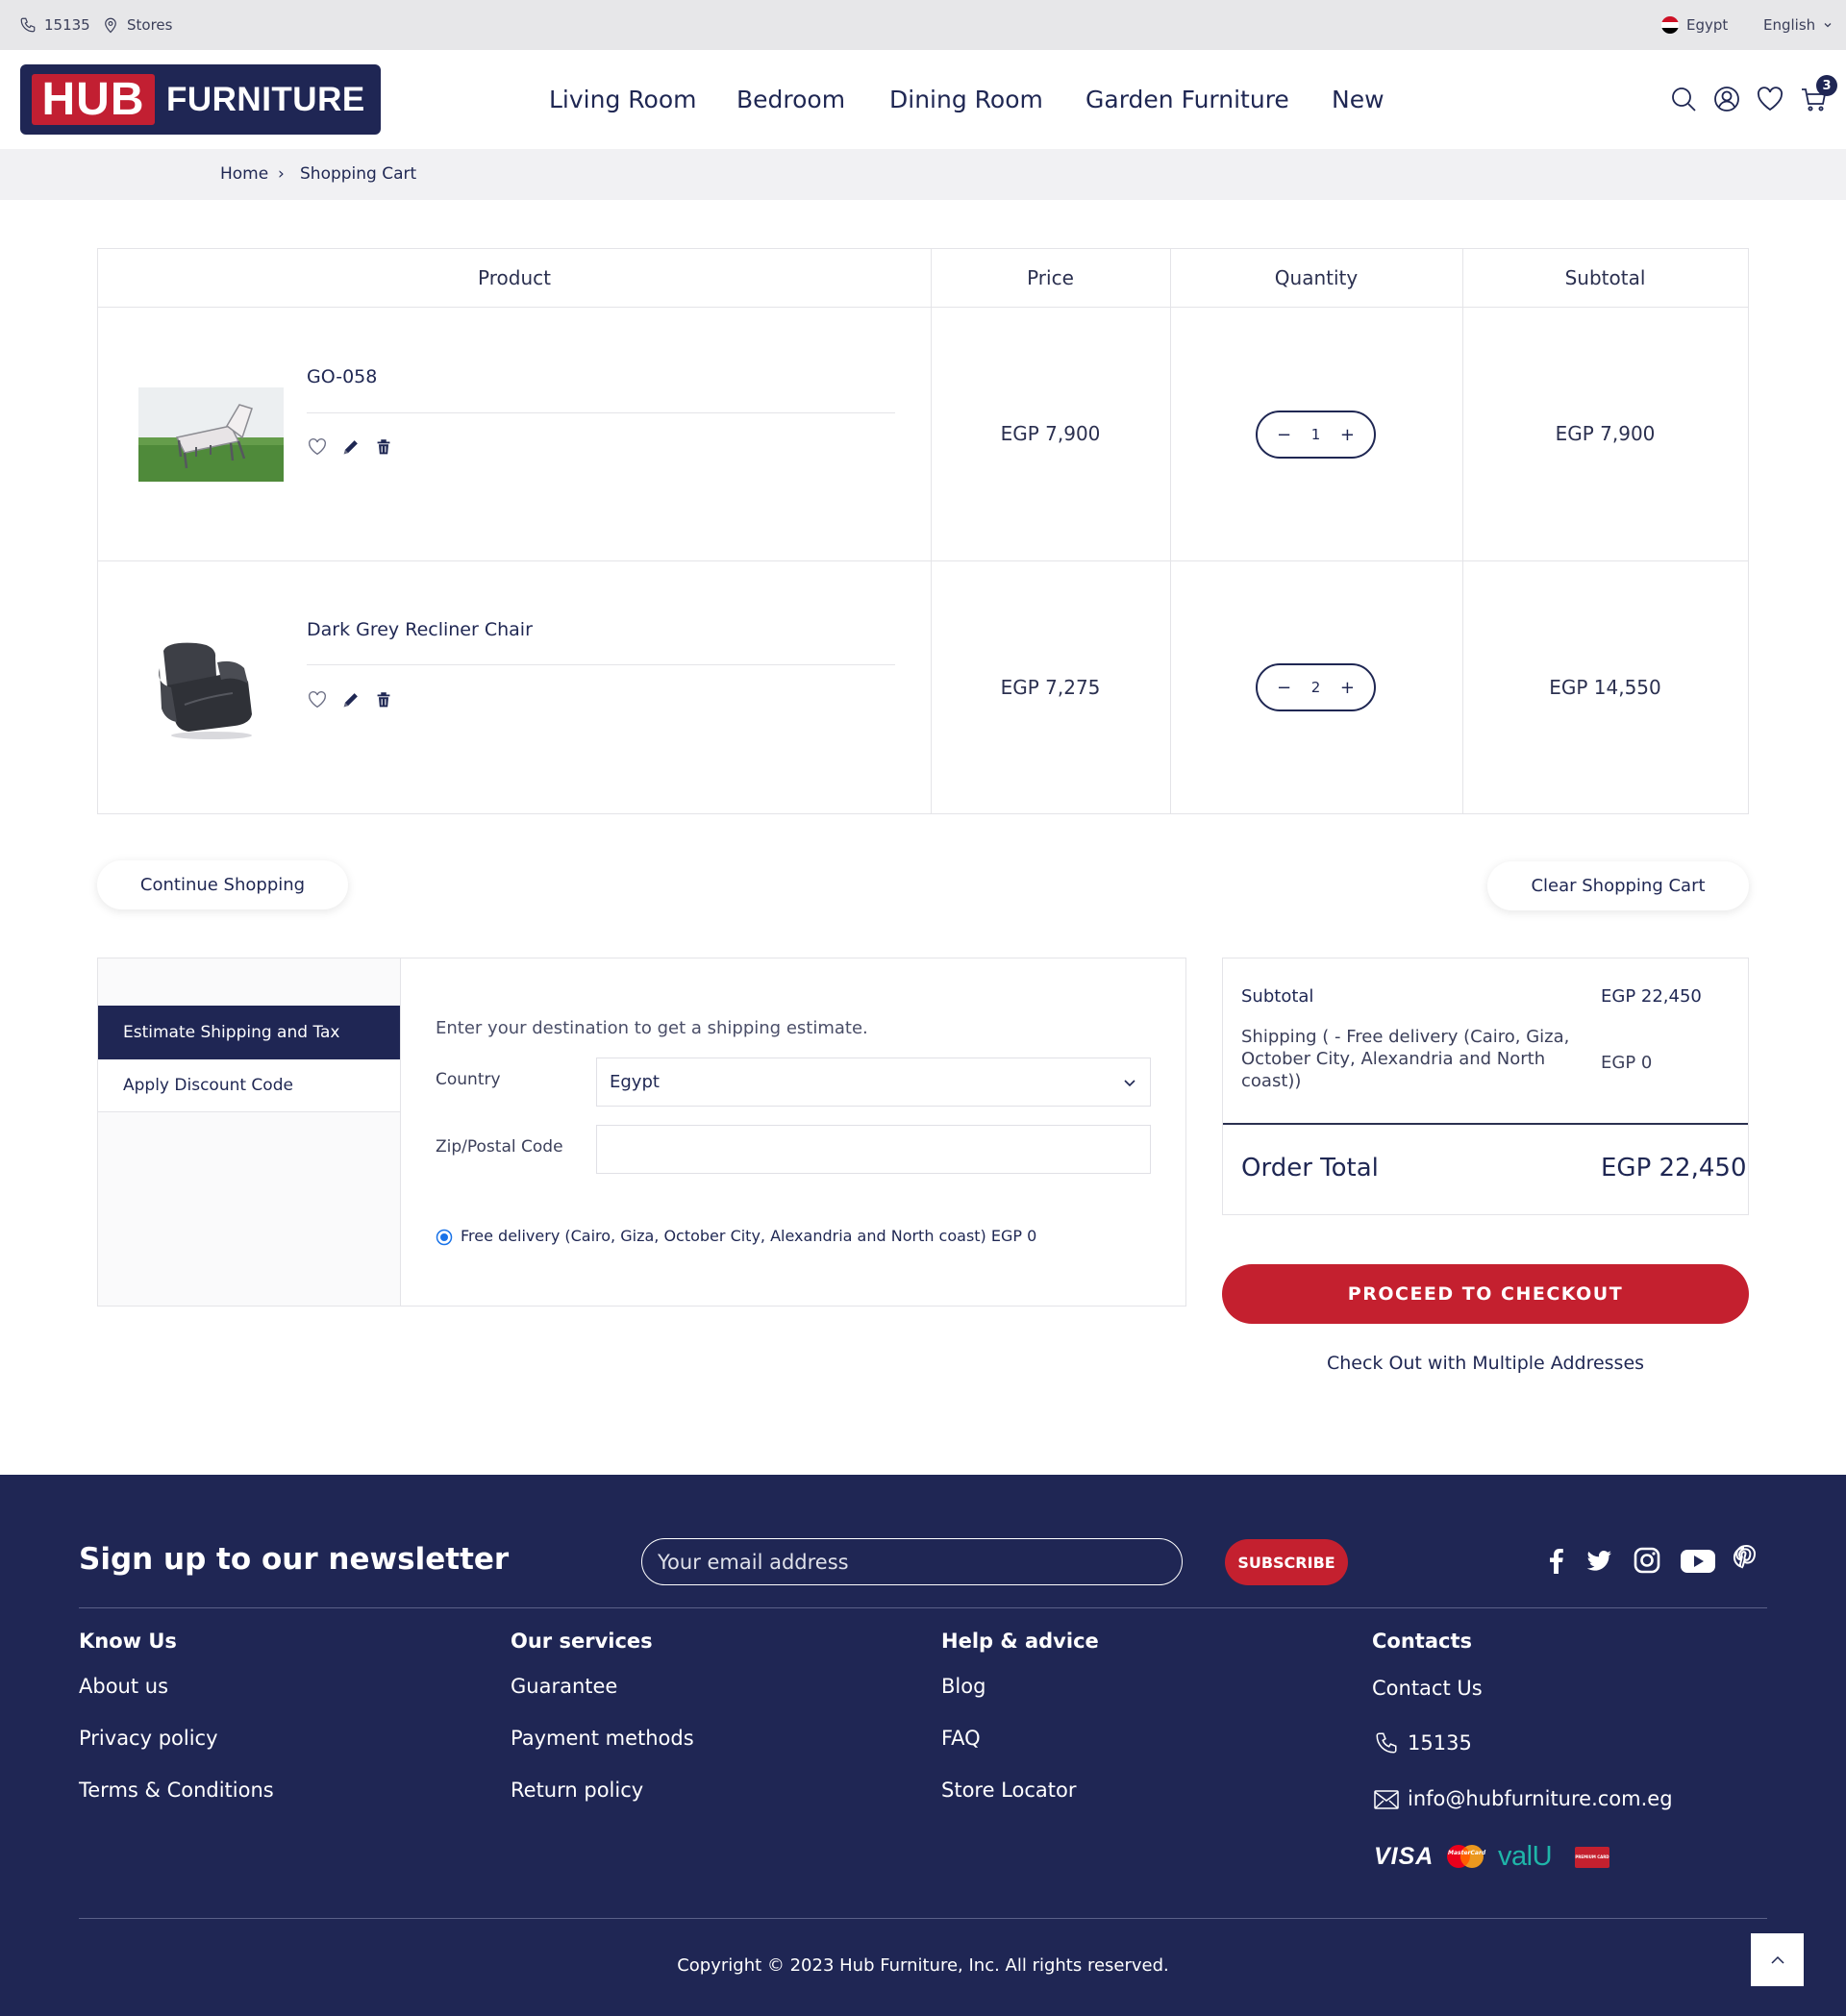 This screenshot has height=2016, width=1846. Describe the element at coordinates (582, 1641) in the screenshot. I see `footer-col-services-title: Our services` at that location.